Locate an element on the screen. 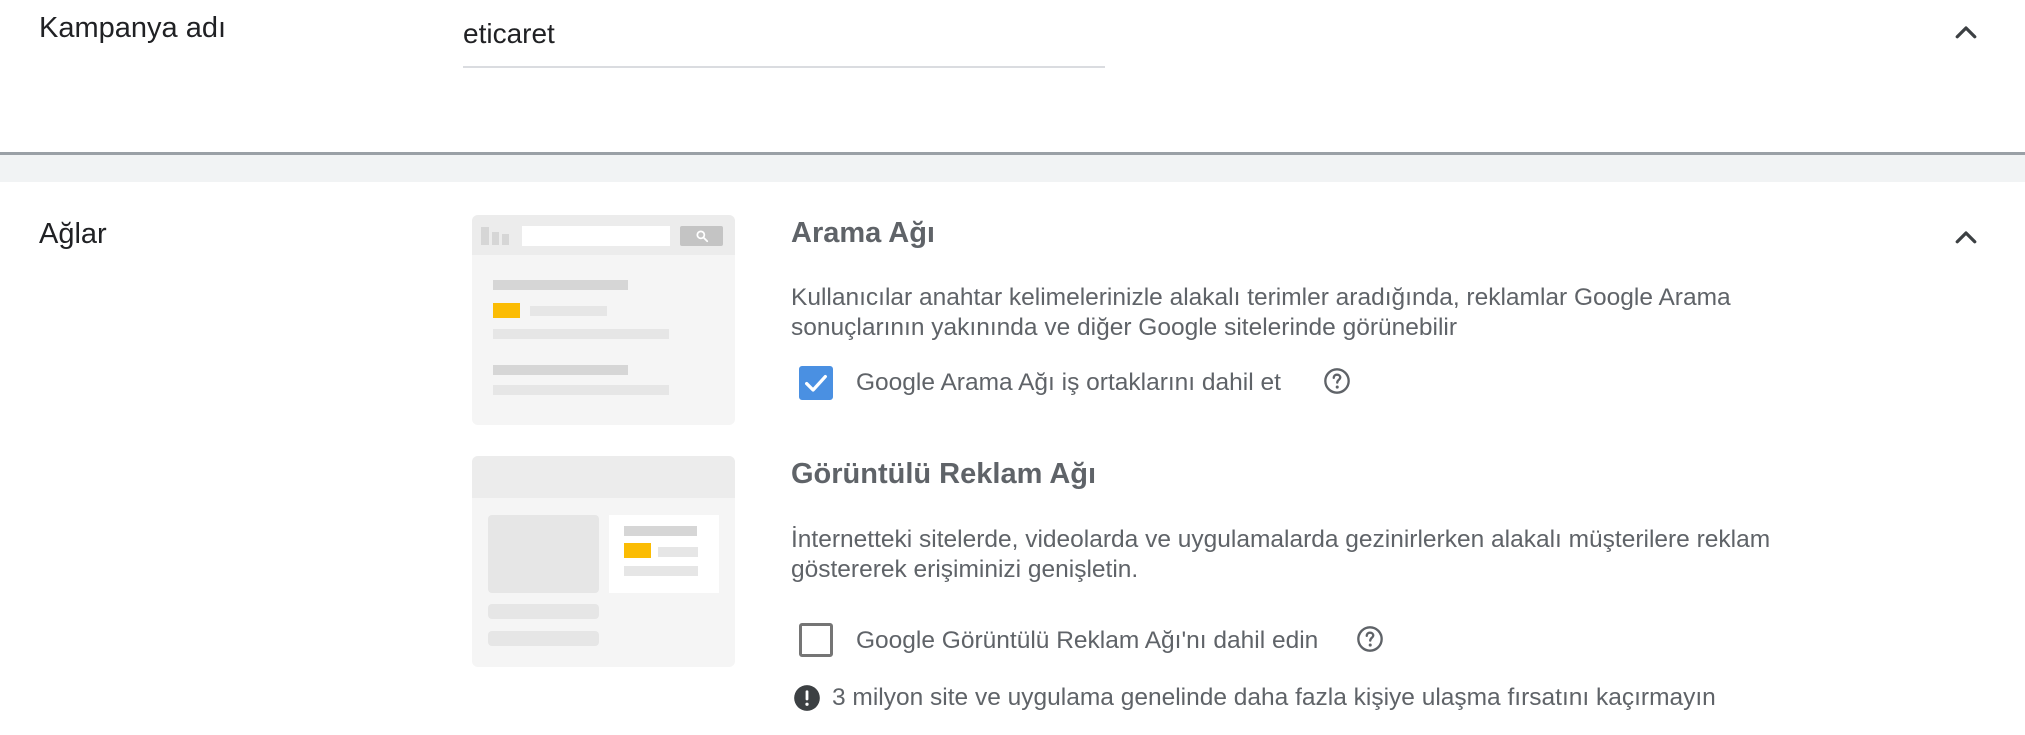  check-icon is located at coordinates (816, 383).